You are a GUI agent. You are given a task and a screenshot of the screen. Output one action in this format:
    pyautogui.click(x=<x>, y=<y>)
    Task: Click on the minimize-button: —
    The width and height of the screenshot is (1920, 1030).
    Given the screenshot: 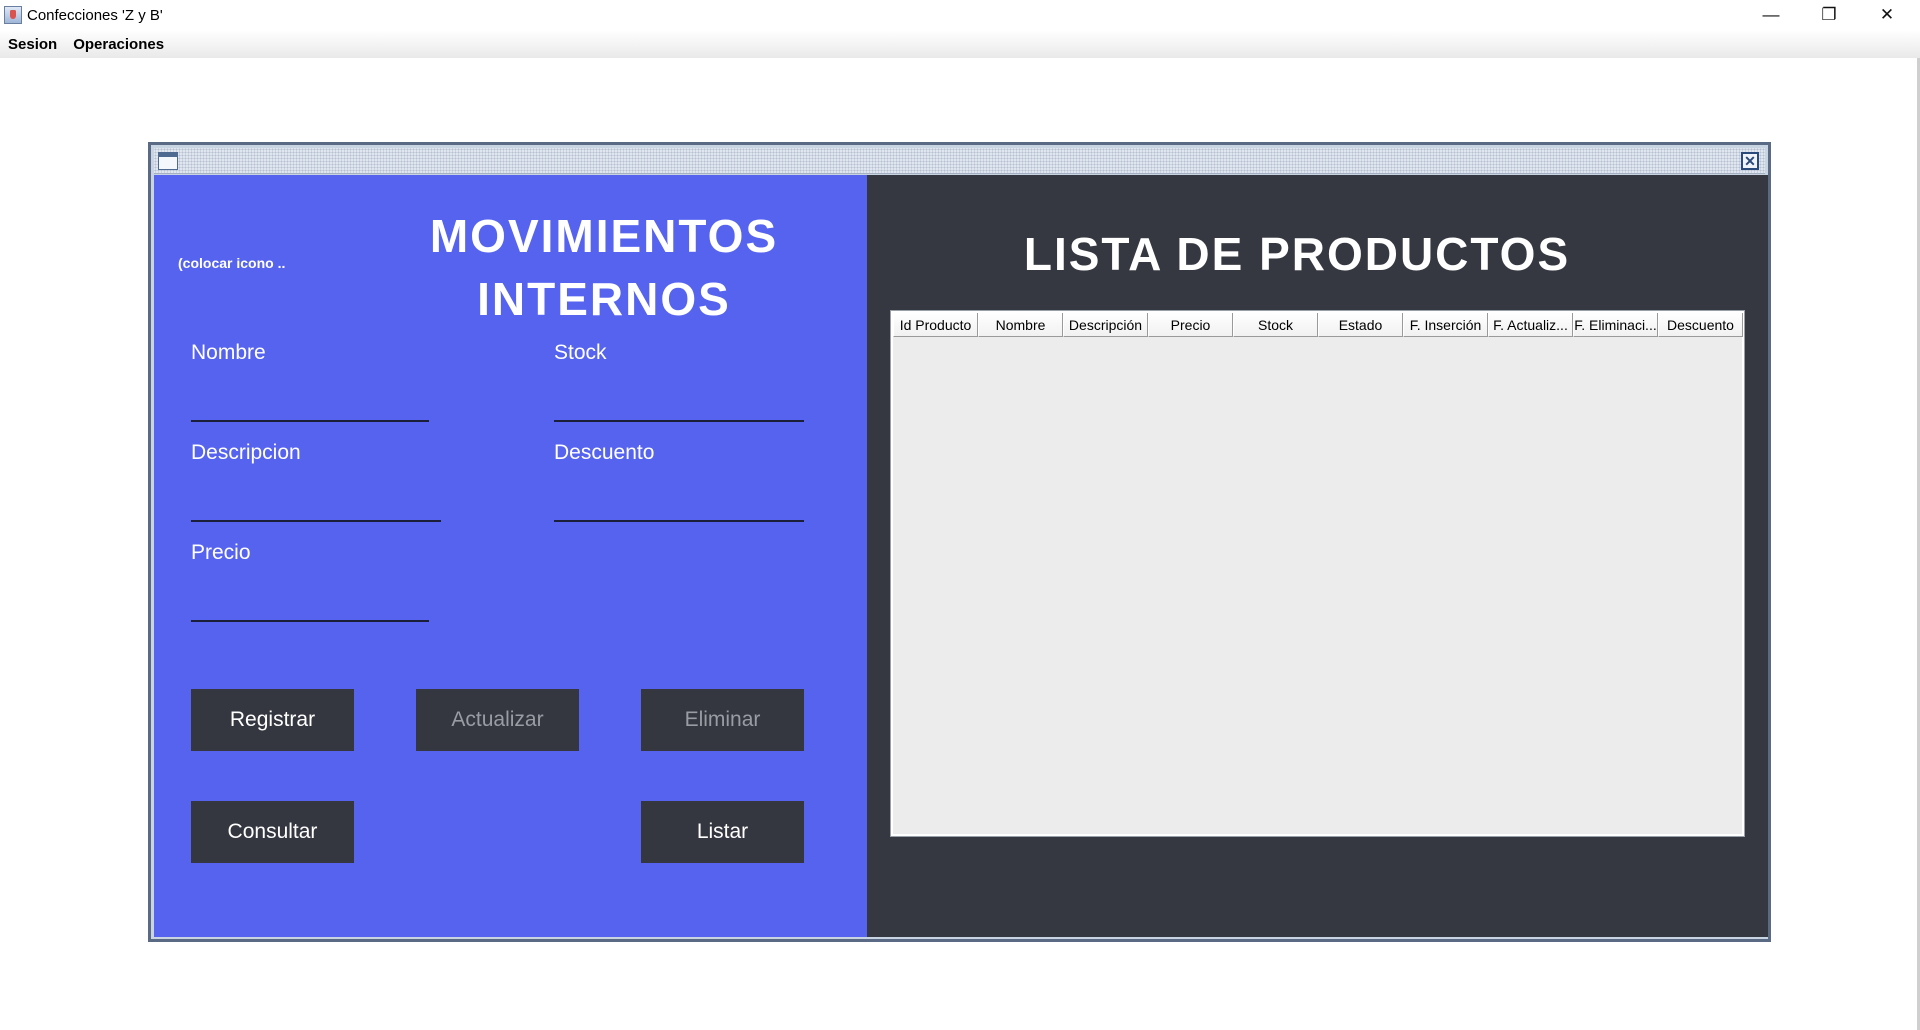 What is the action you would take?
    pyautogui.click(x=1771, y=15)
    